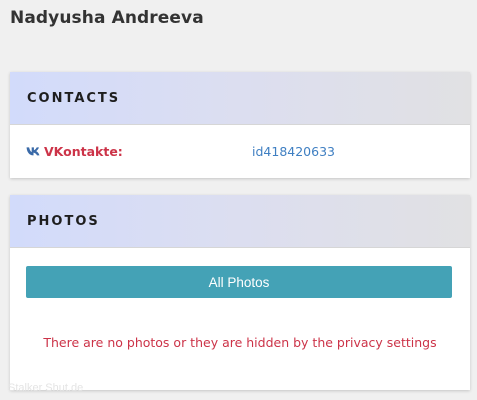 This screenshot has width=477, height=400. Describe the element at coordinates (240, 98) in the screenshot. I see `contacts-header: CONTACTS` at that location.